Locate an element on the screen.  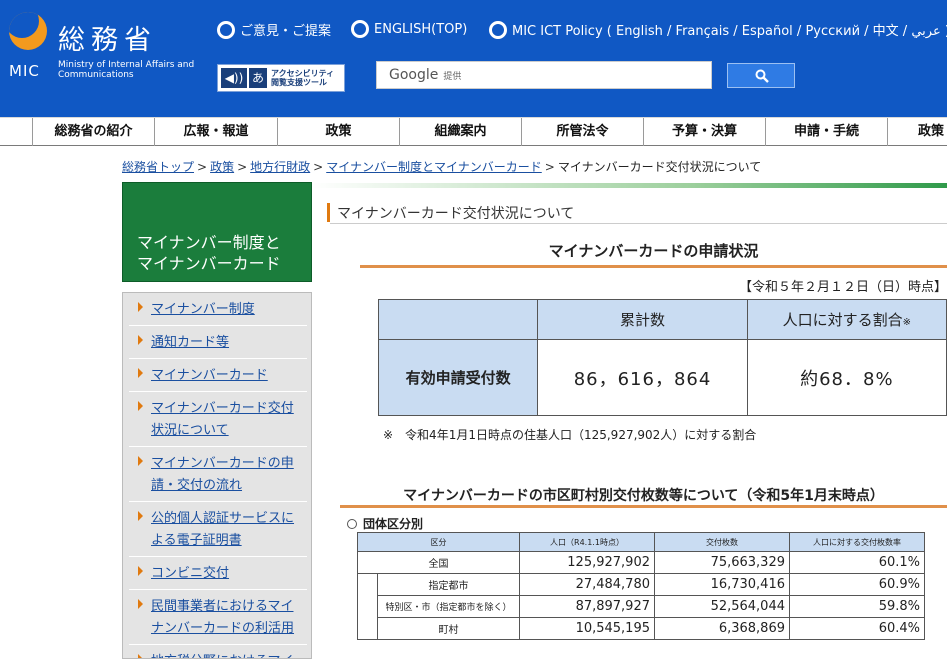
sidebar-item-label: マイナンバーカード交付 状況について is located at coordinates (228, 420).